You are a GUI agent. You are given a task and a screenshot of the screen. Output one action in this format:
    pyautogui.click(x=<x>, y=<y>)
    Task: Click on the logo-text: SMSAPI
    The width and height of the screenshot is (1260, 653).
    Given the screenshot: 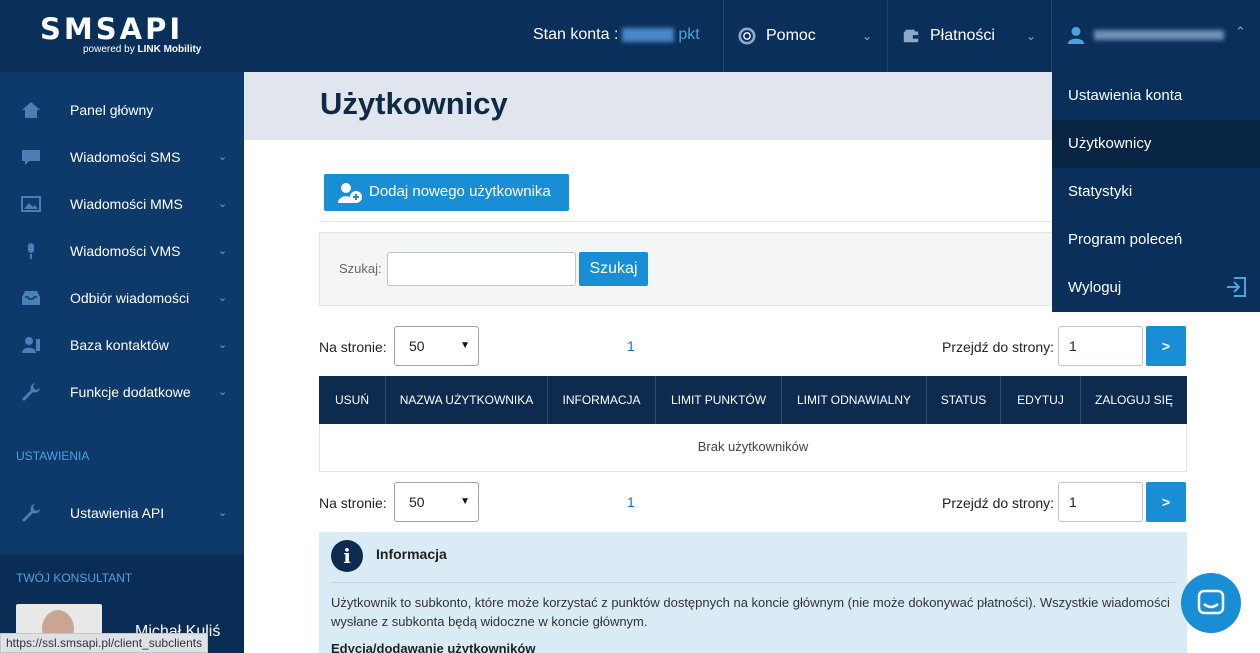 What is the action you would take?
    pyautogui.click(x=112, y=29)
    